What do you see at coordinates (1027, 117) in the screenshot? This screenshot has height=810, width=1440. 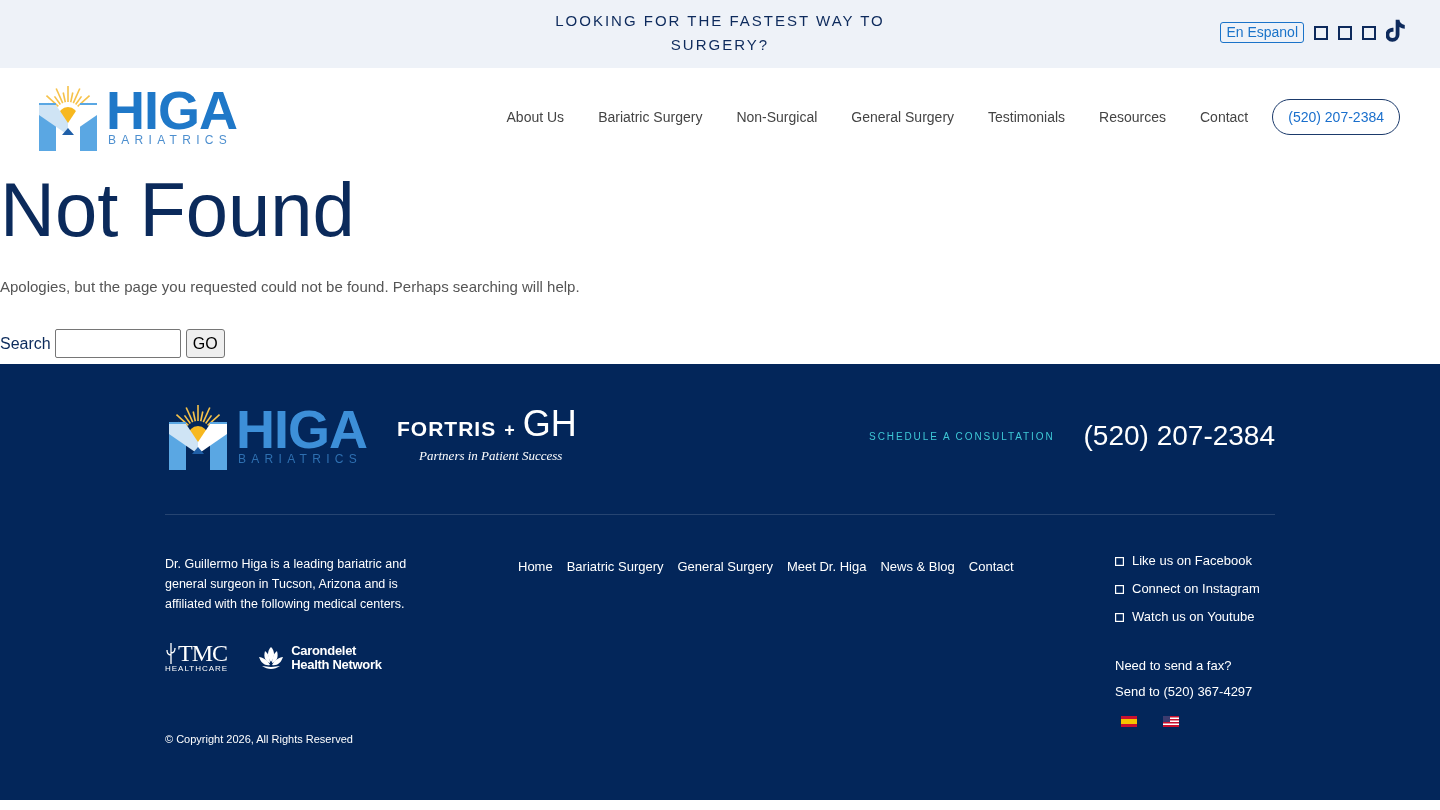 I see `nav-link: Testimonials` at bounding box center [1027, 117].